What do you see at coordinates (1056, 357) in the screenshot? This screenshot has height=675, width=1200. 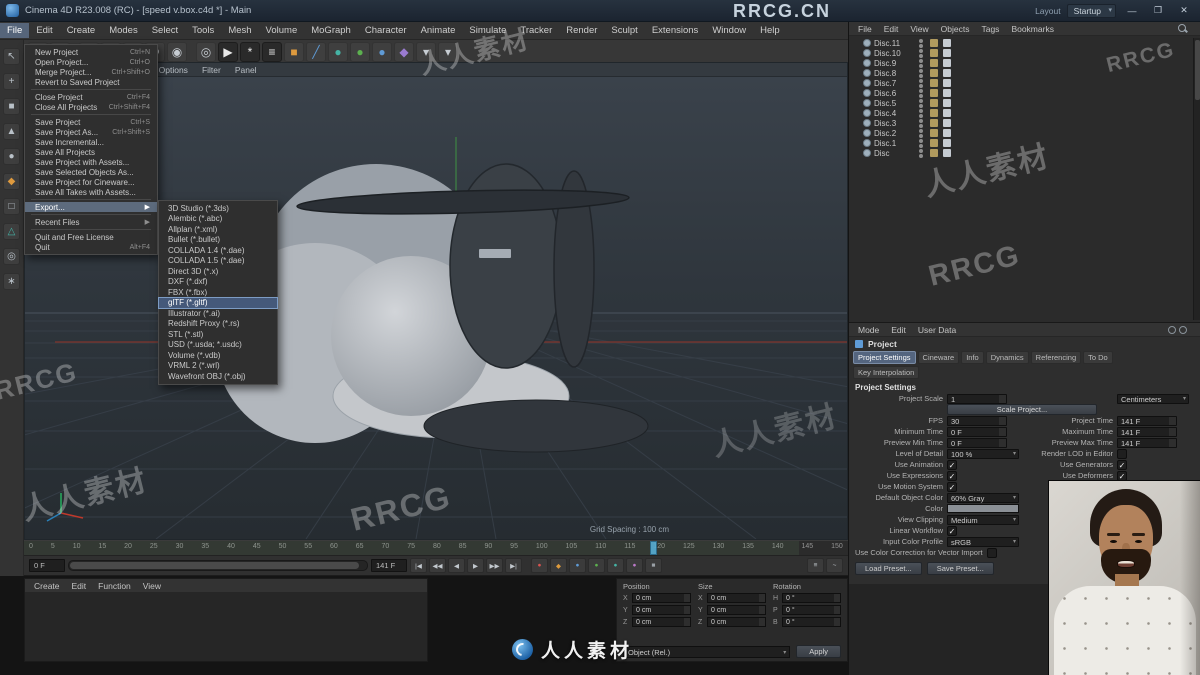 I see `attribute-tab: Referencing` at bounding box center [1056, 357].